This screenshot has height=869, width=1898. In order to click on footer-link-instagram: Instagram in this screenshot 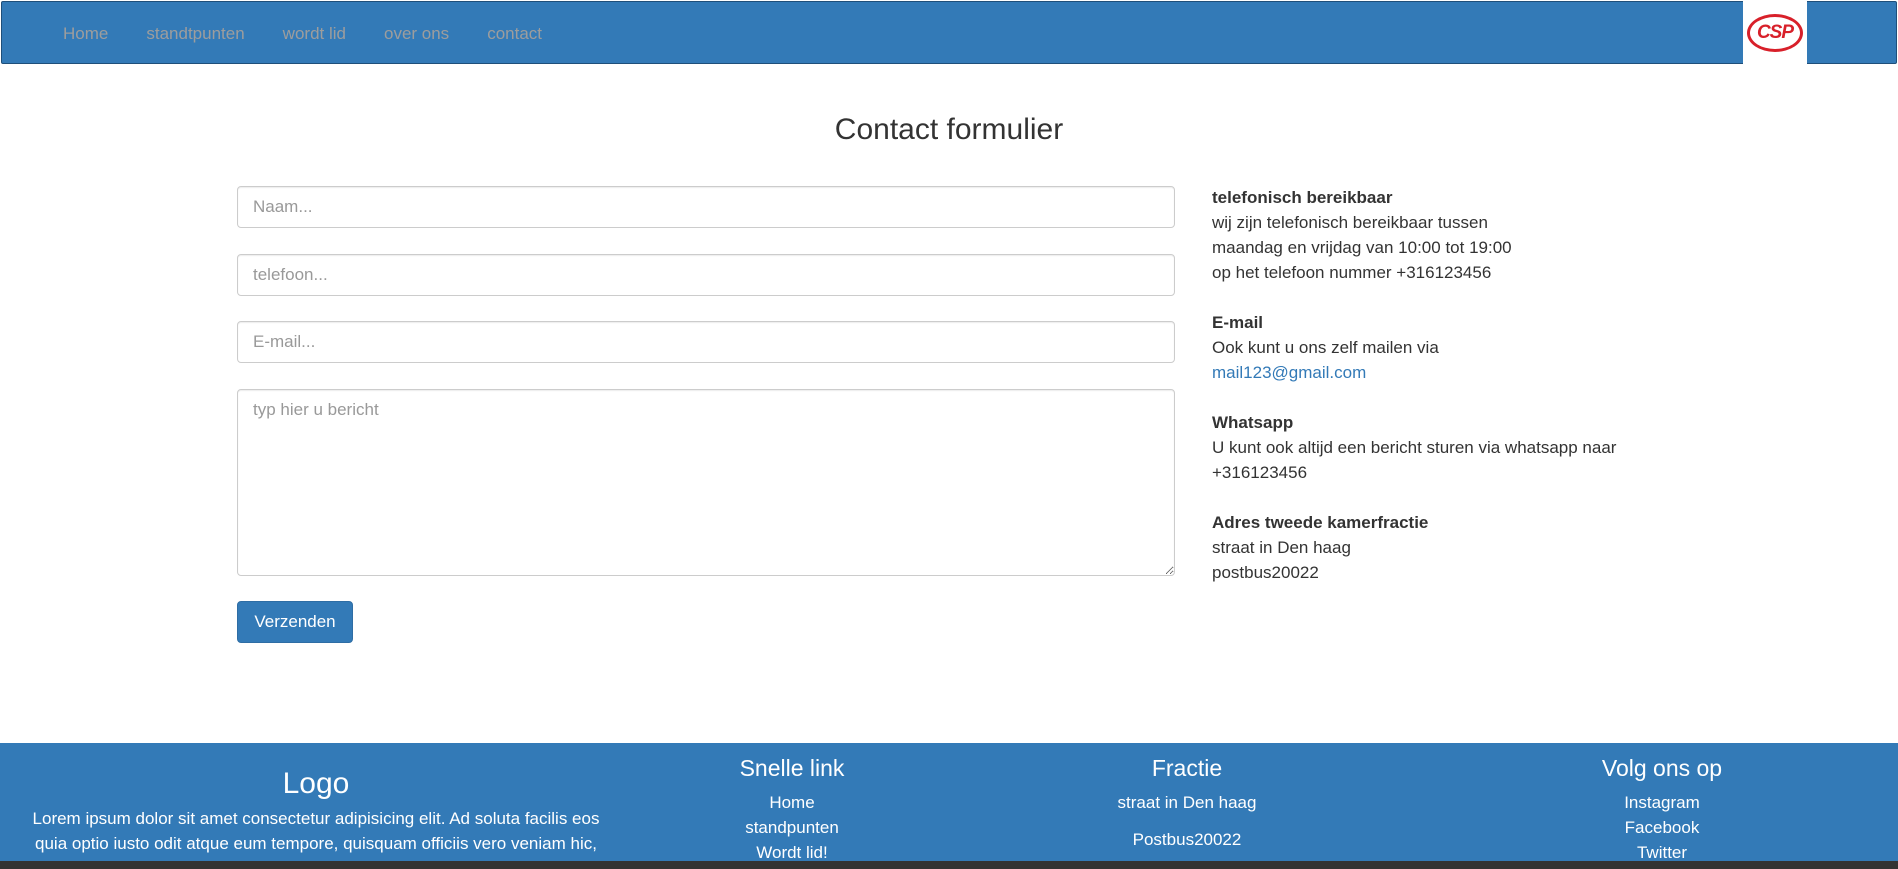, I will do `click(1662, 802)`.